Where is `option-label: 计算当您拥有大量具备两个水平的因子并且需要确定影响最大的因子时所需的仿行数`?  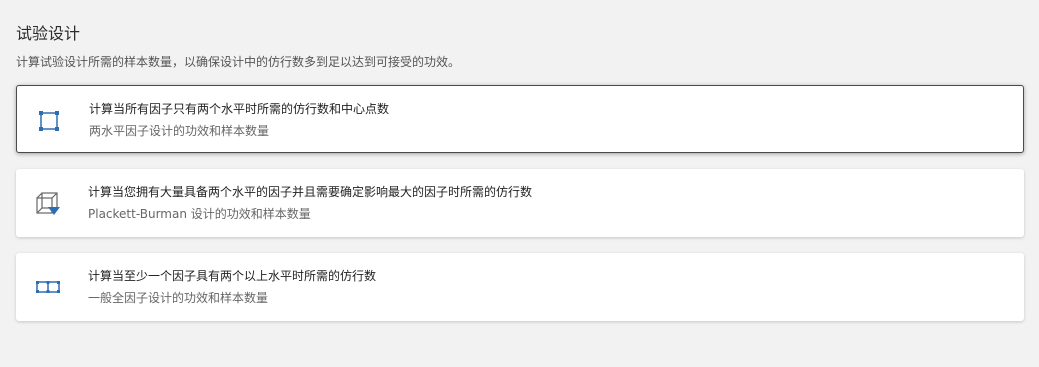
option-label: 计算当您拥有大量具备两个水平的因子并且需要确定影响最大的因子时所需的仿行数 is located at coordinates (310, 192).